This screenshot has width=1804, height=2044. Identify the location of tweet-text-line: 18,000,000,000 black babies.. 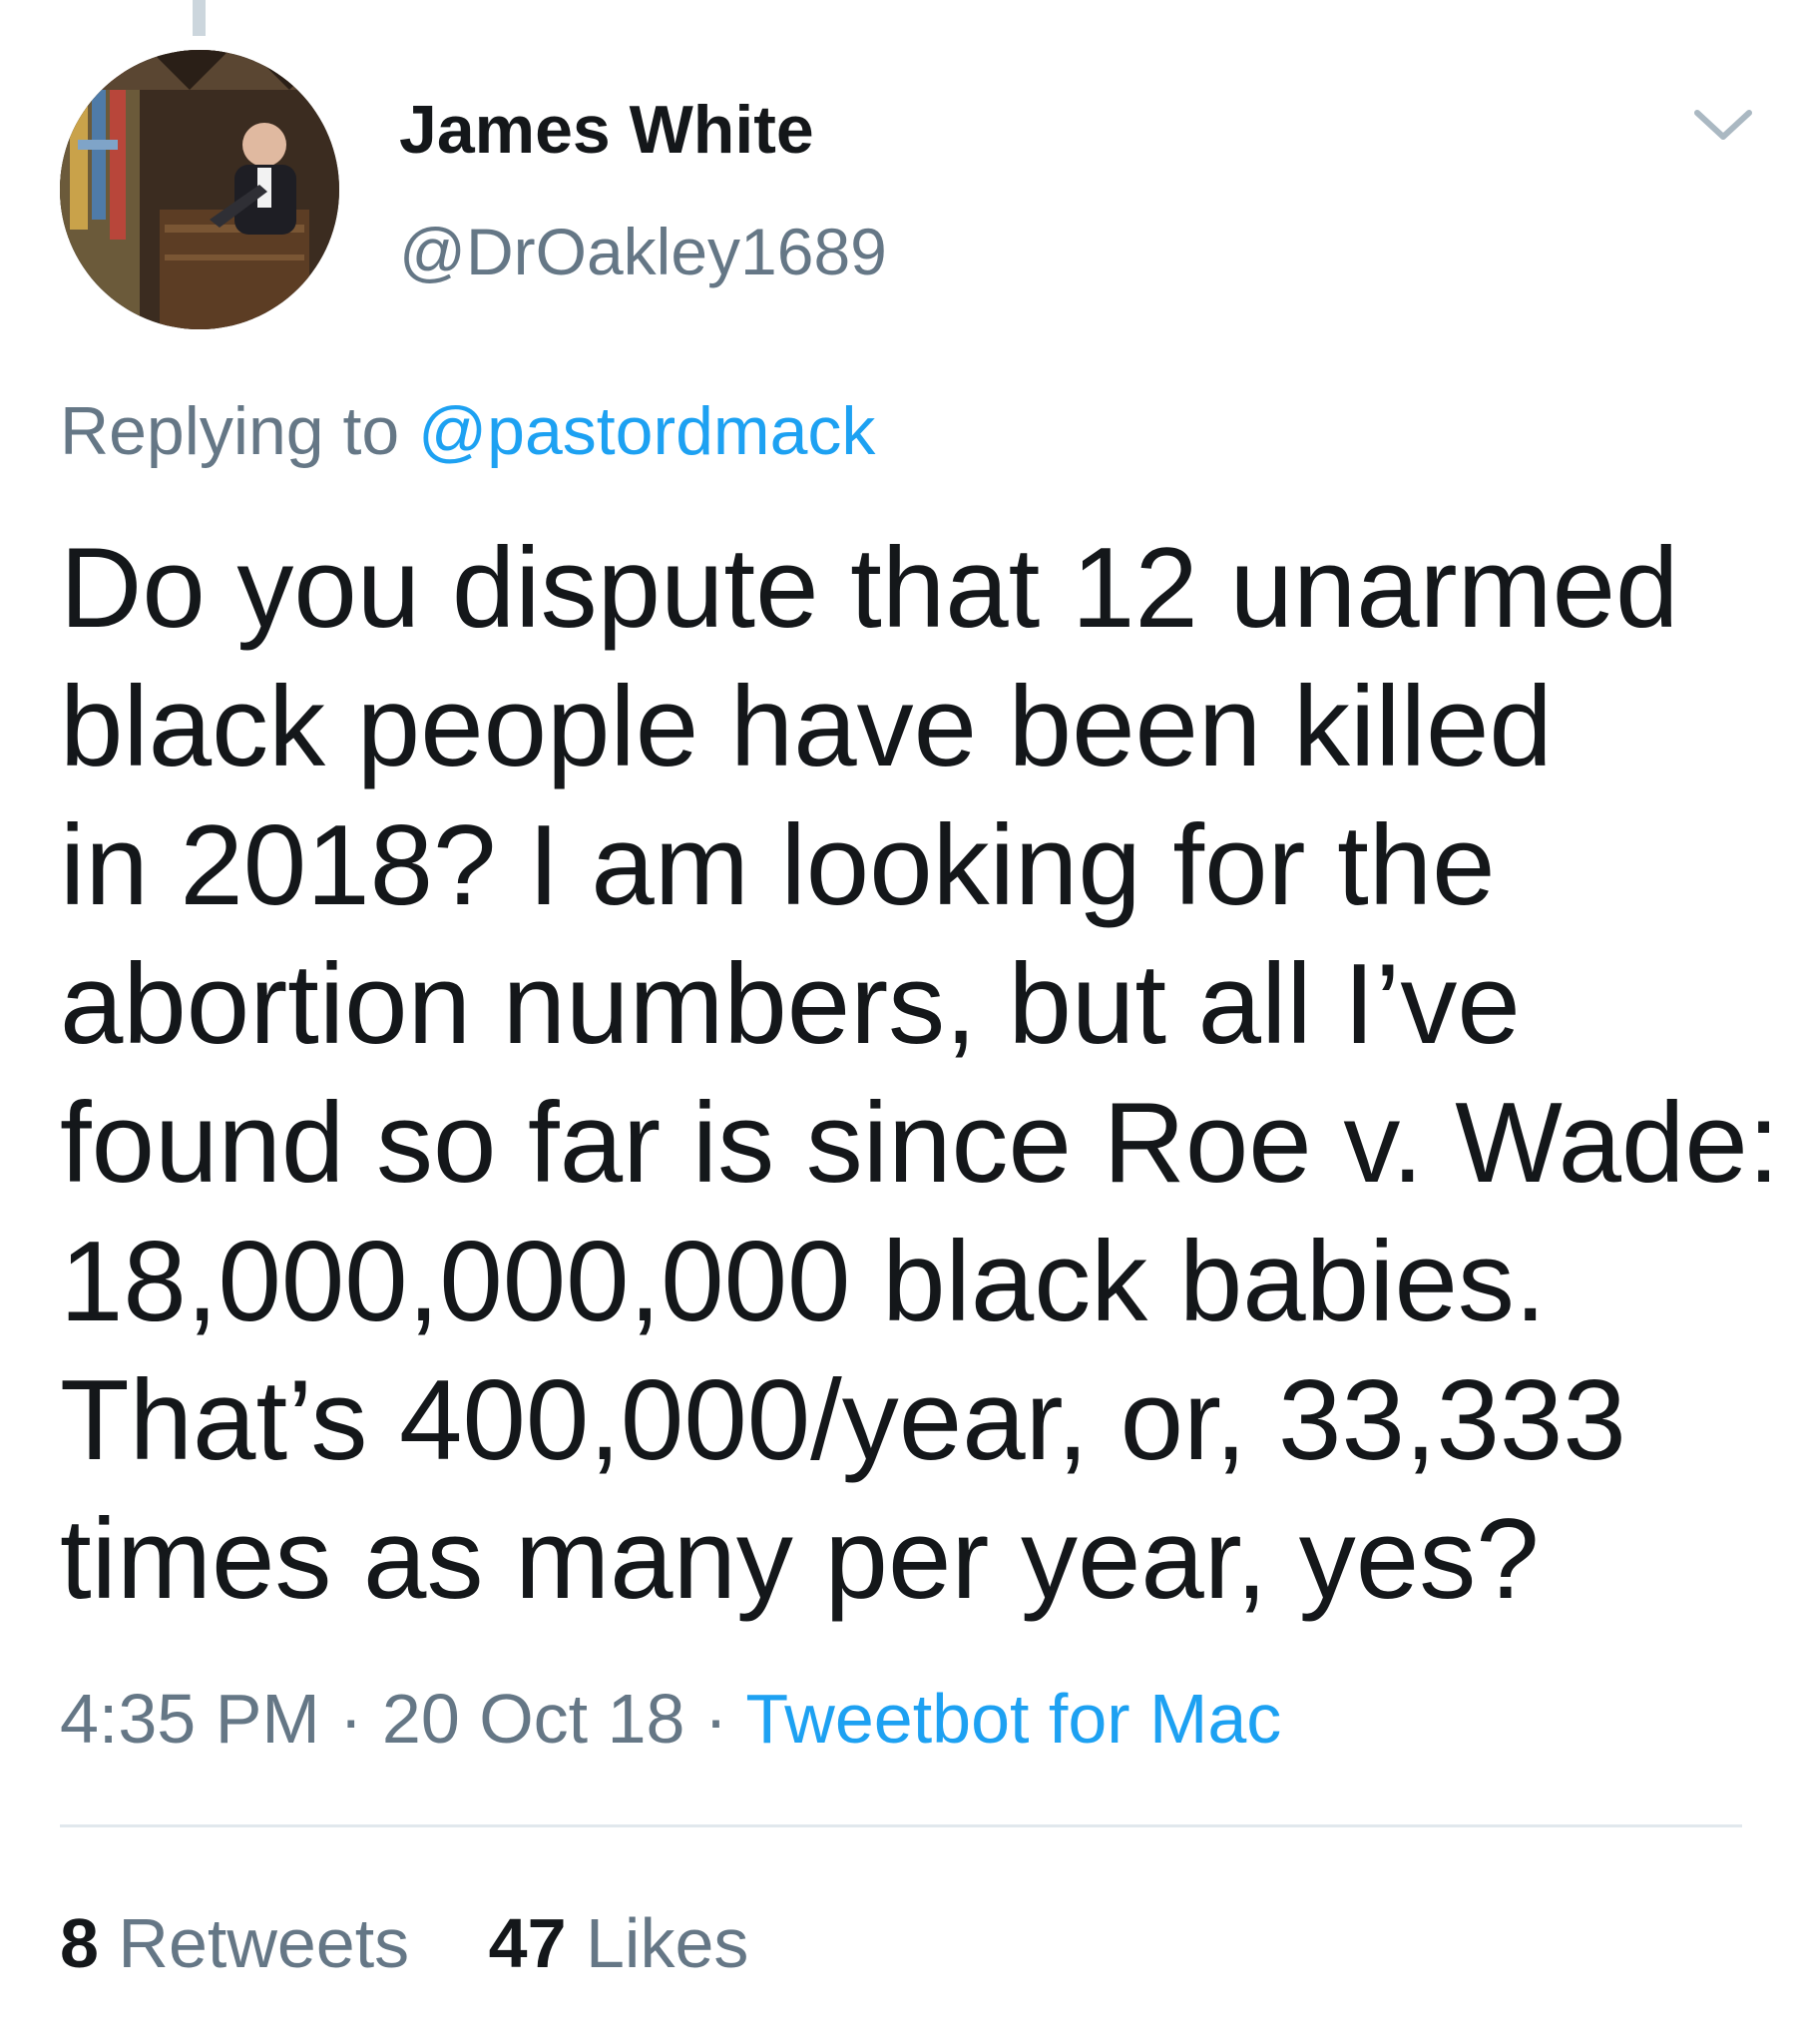
(803, 1282).